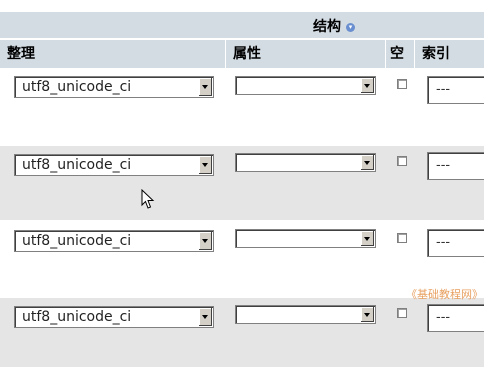  I want to click on watermark: 《基础教程网》, so click(444, 294).